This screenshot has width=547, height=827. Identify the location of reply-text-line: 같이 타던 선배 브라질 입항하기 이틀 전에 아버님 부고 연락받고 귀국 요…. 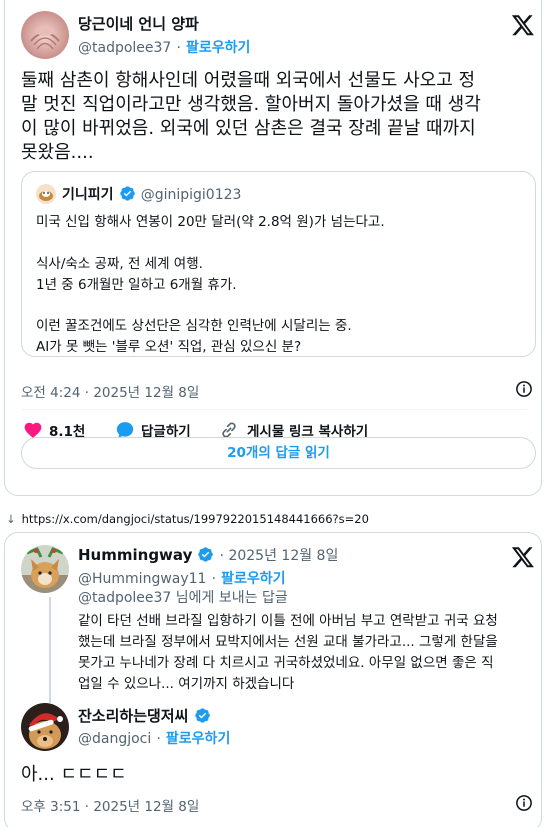
(288, 621).